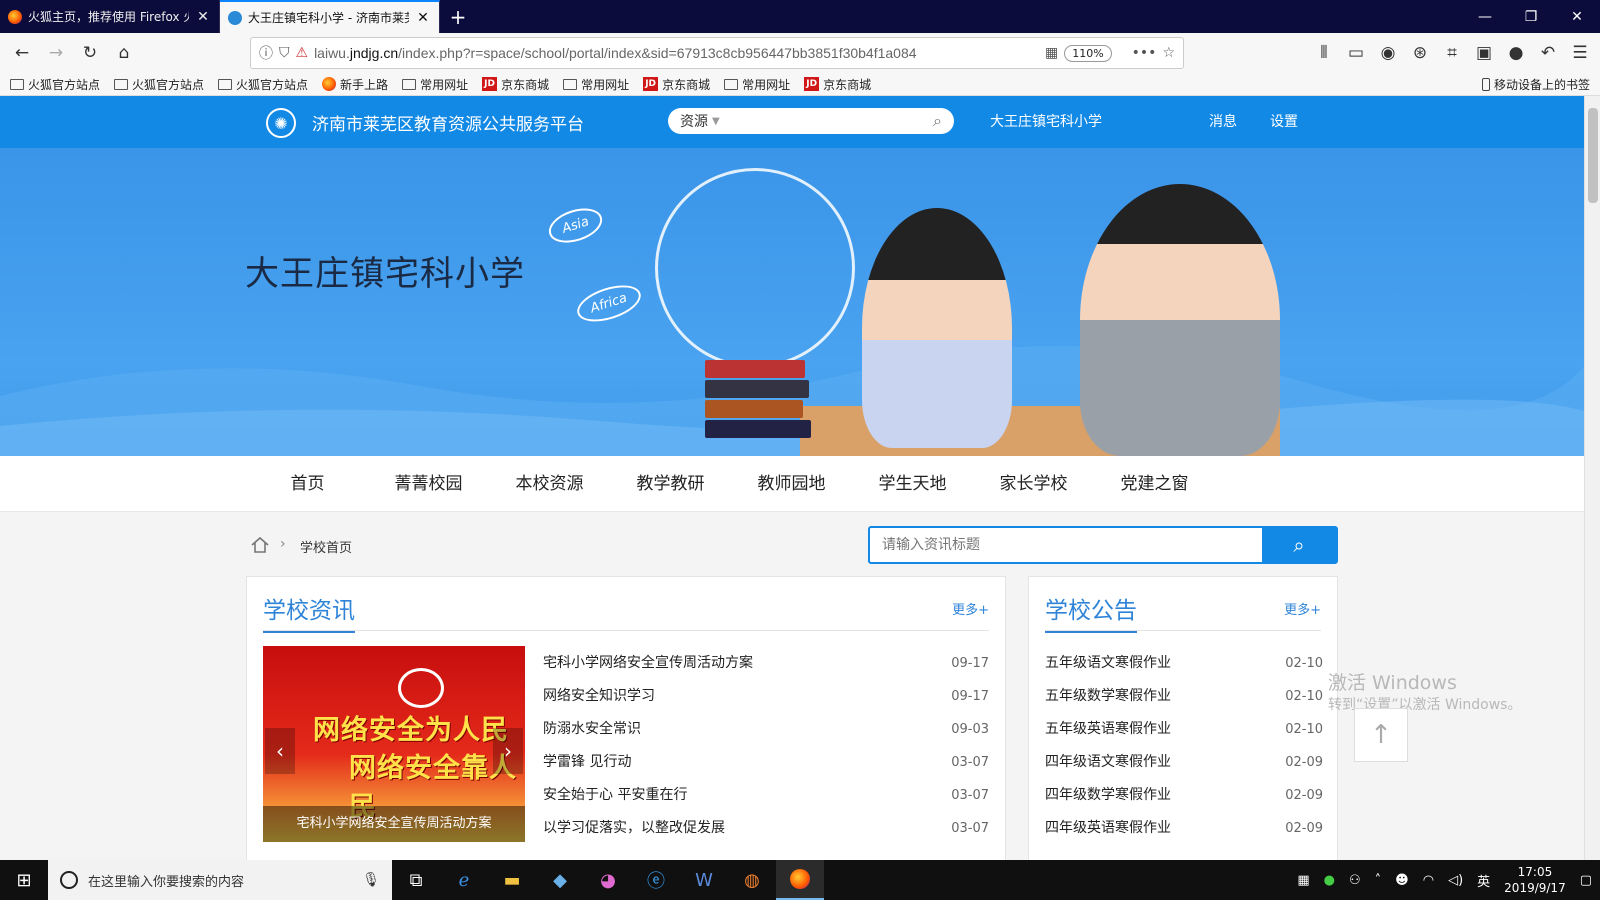  I want to click on news-carousel: 网络安全为人民 网络安全靠人民 ‹ › 宅科小学网络安全宣传周活动方案, so click(394, 744).